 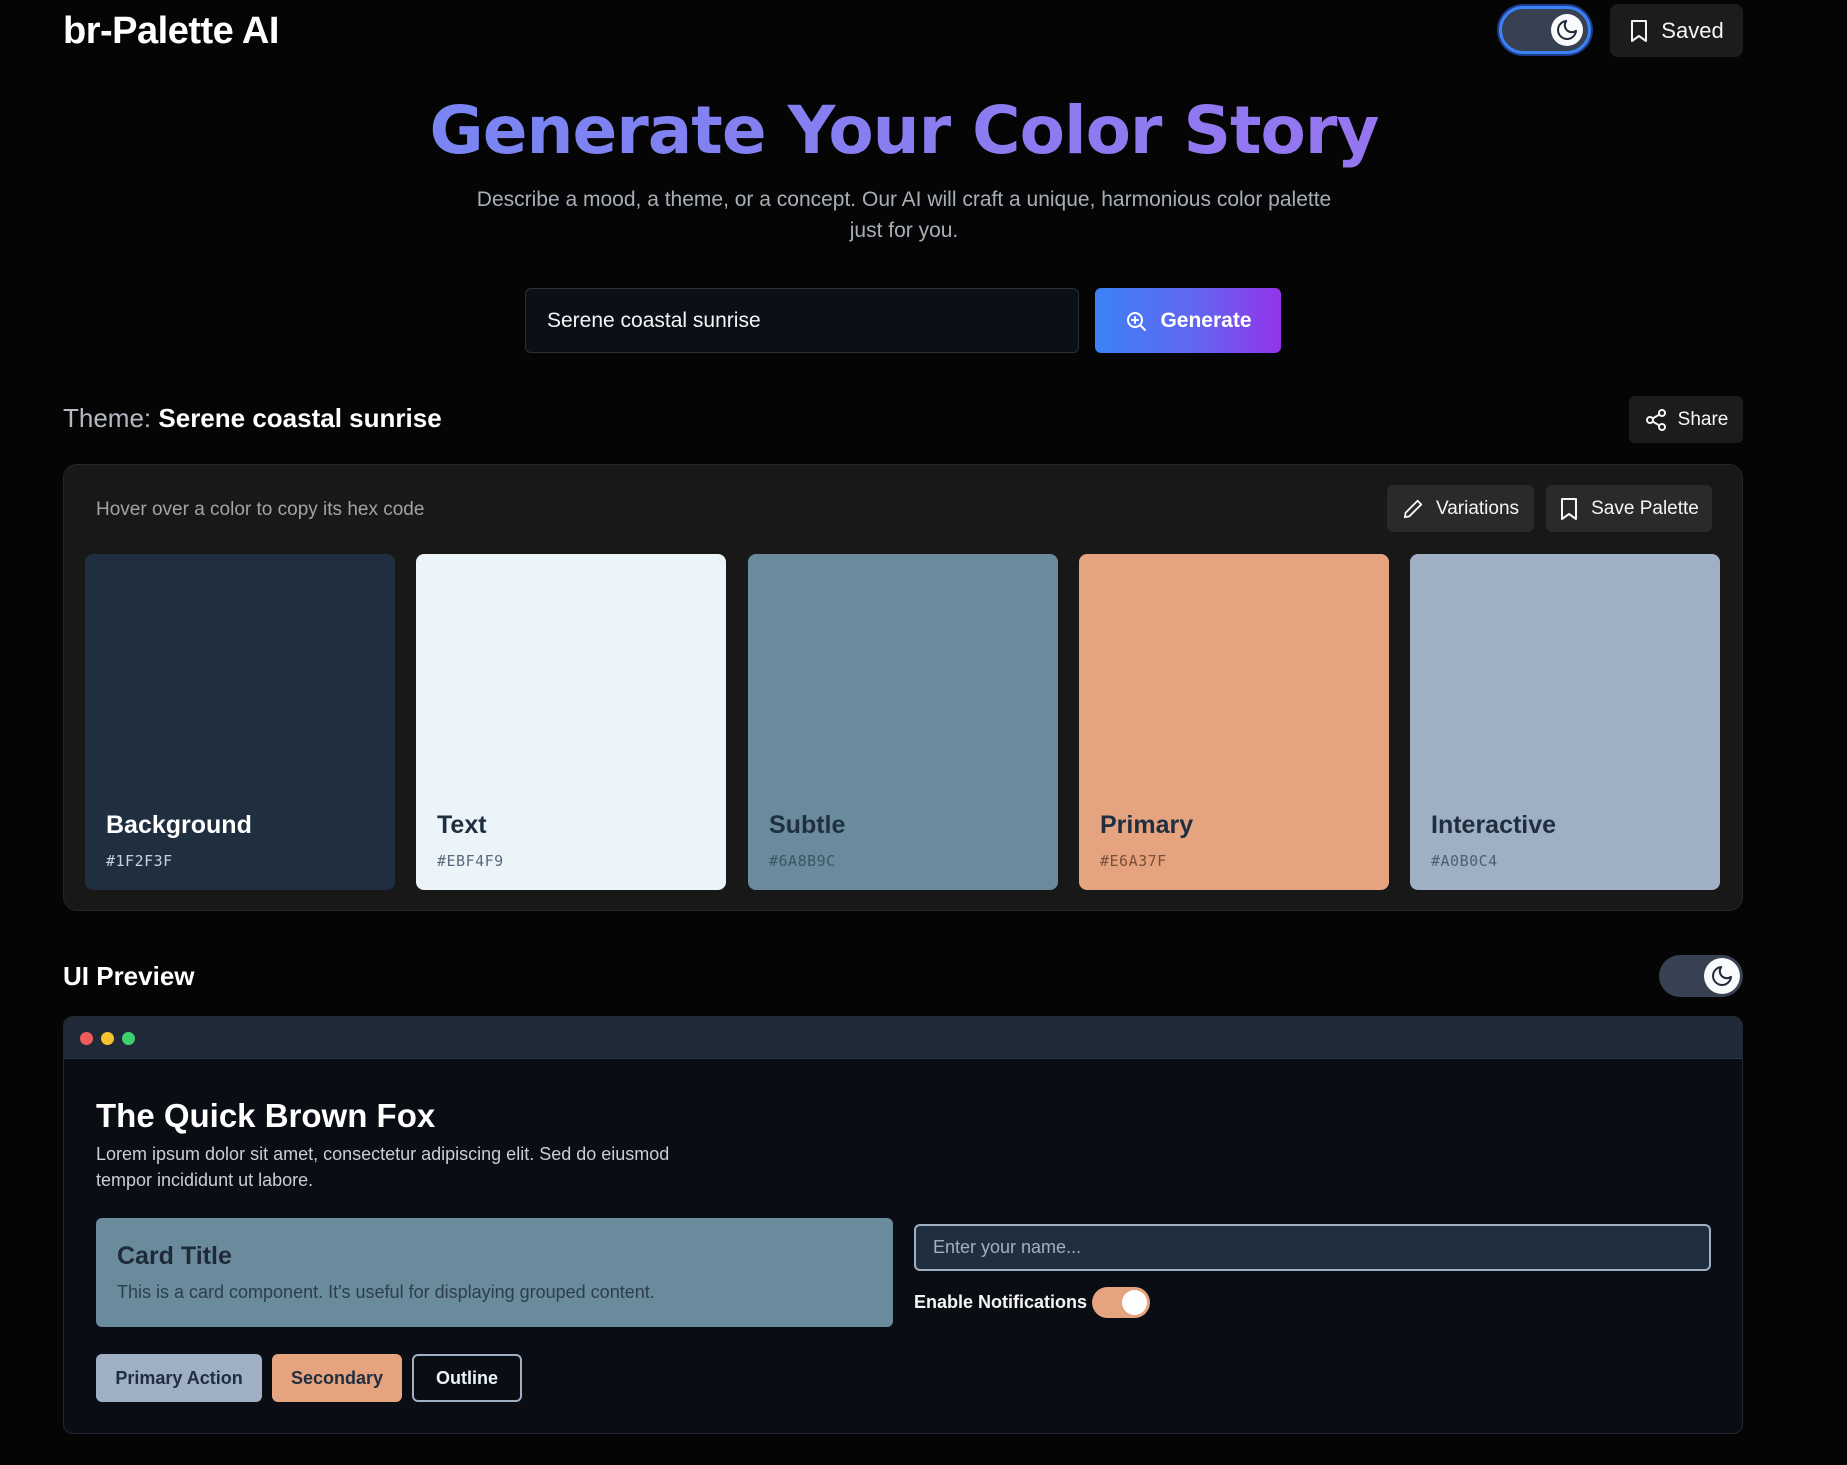 What do you see at coordinates (1234, 722) in the screenshot?
I see `swatch-primary: Primary #E6A37F` at bounding box center [1234, 722].